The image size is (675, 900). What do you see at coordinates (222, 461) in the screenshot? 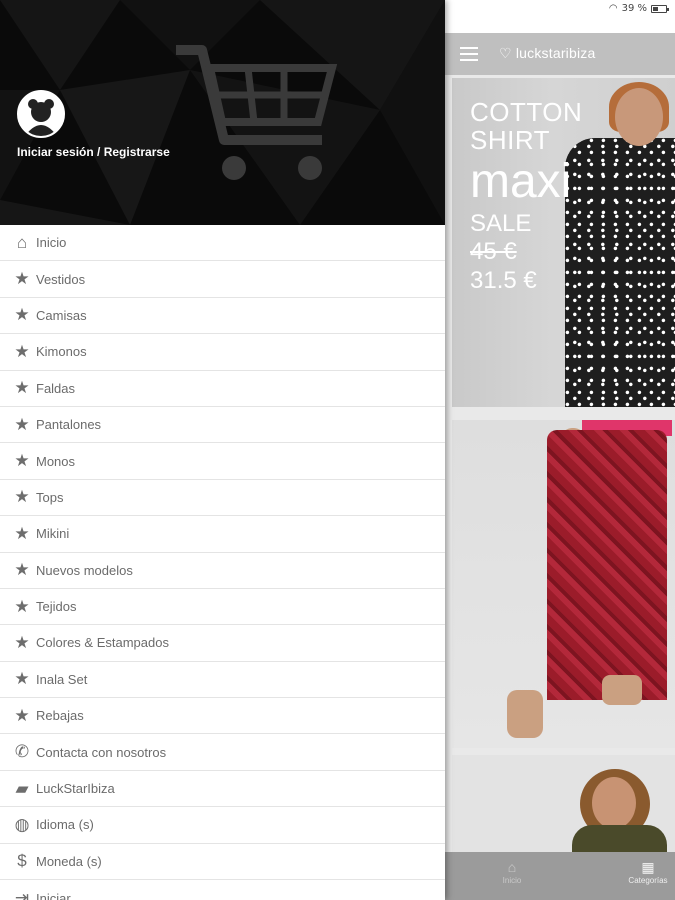
I see `menu-item: ★ Monos` at bounding box center [222, 461].